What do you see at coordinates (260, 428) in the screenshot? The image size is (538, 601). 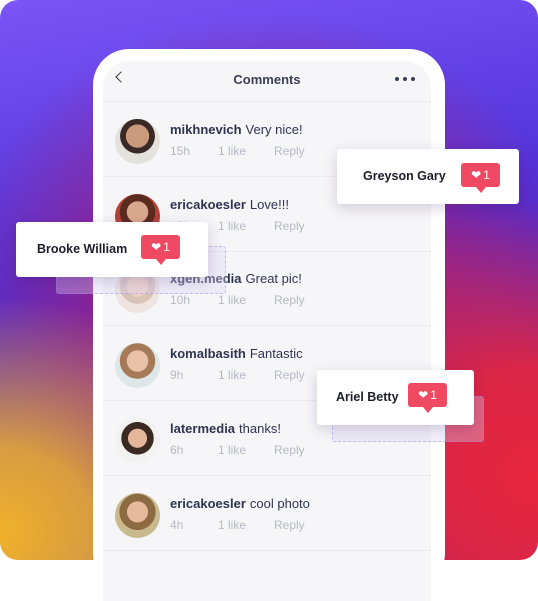 I see `comment-text: thanks!` at bounding box center [260, 428].